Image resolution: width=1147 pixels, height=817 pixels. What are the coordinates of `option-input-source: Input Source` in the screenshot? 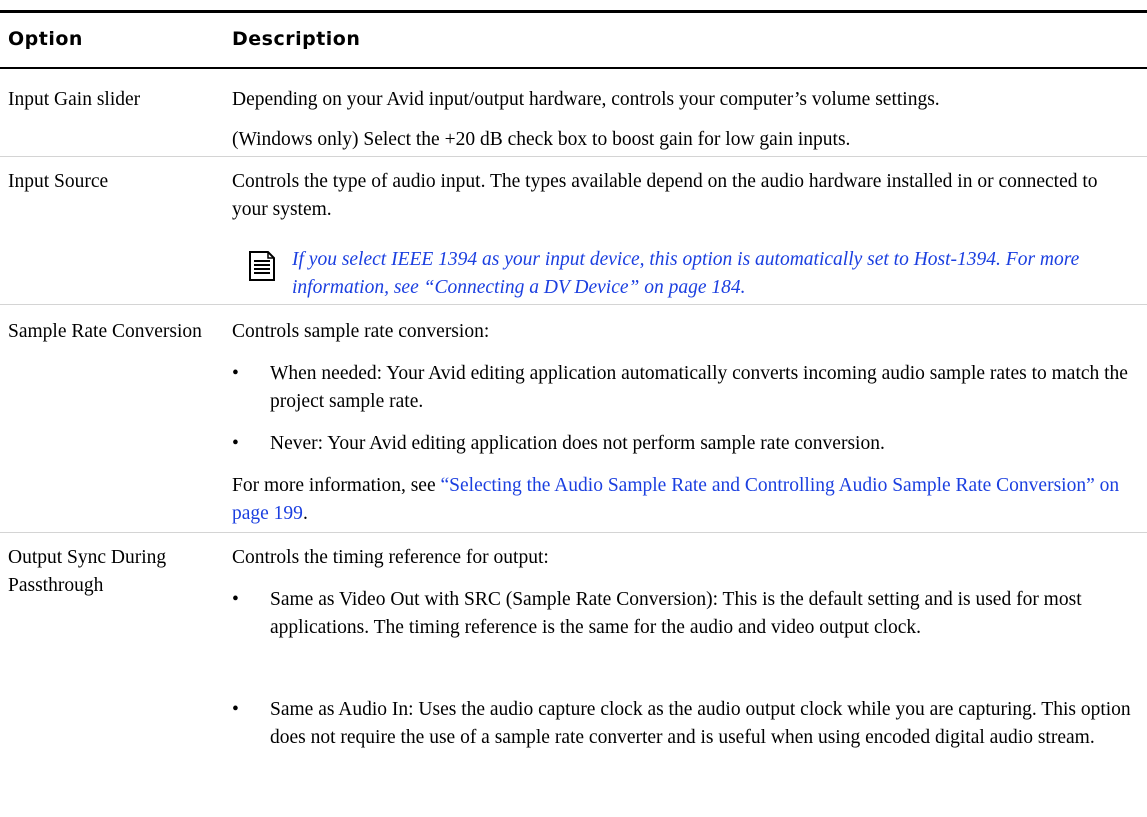 It's located at (58, 181).